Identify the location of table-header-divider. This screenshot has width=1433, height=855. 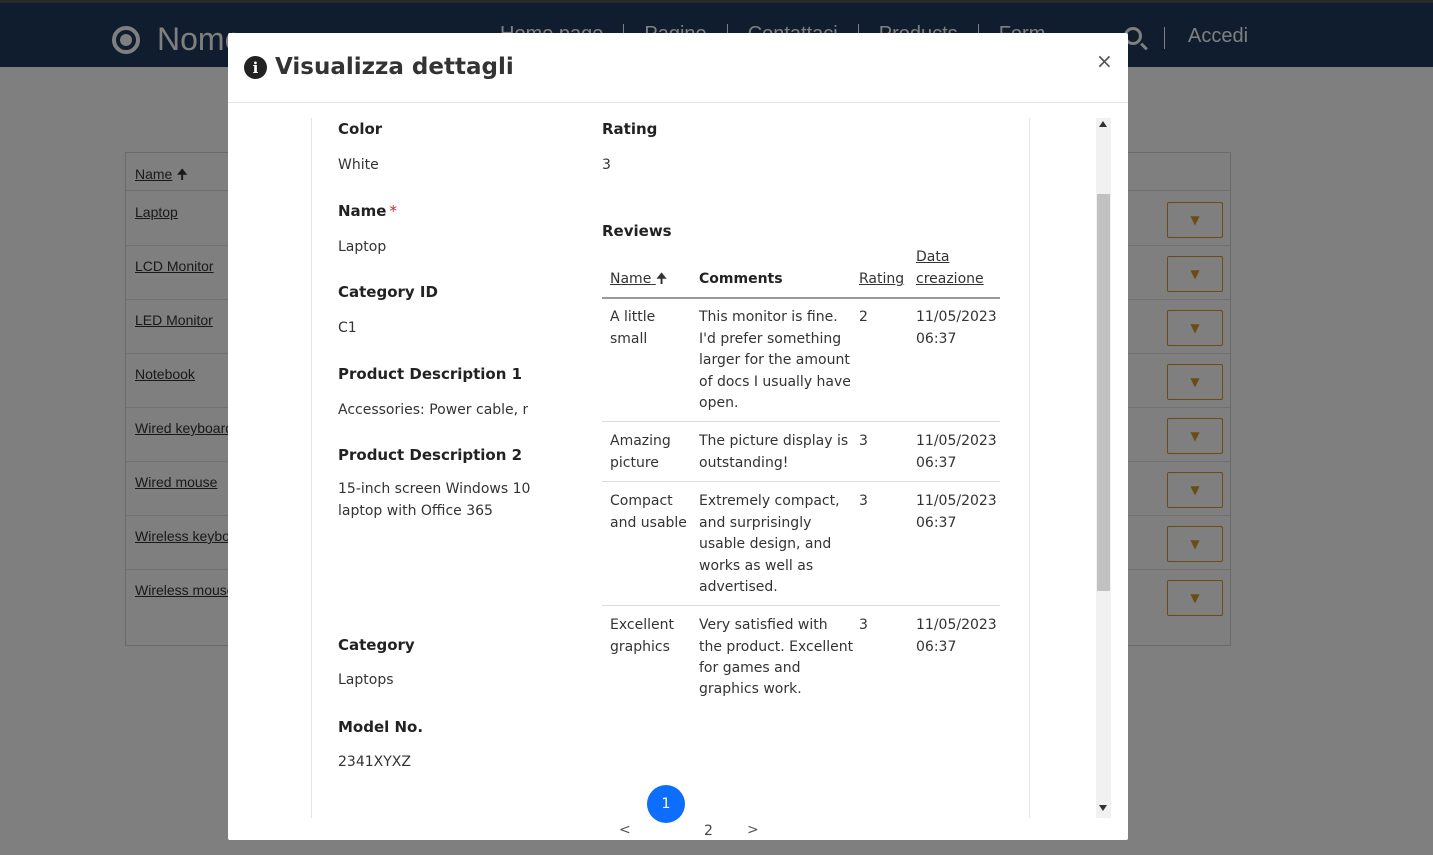
(801, 298).